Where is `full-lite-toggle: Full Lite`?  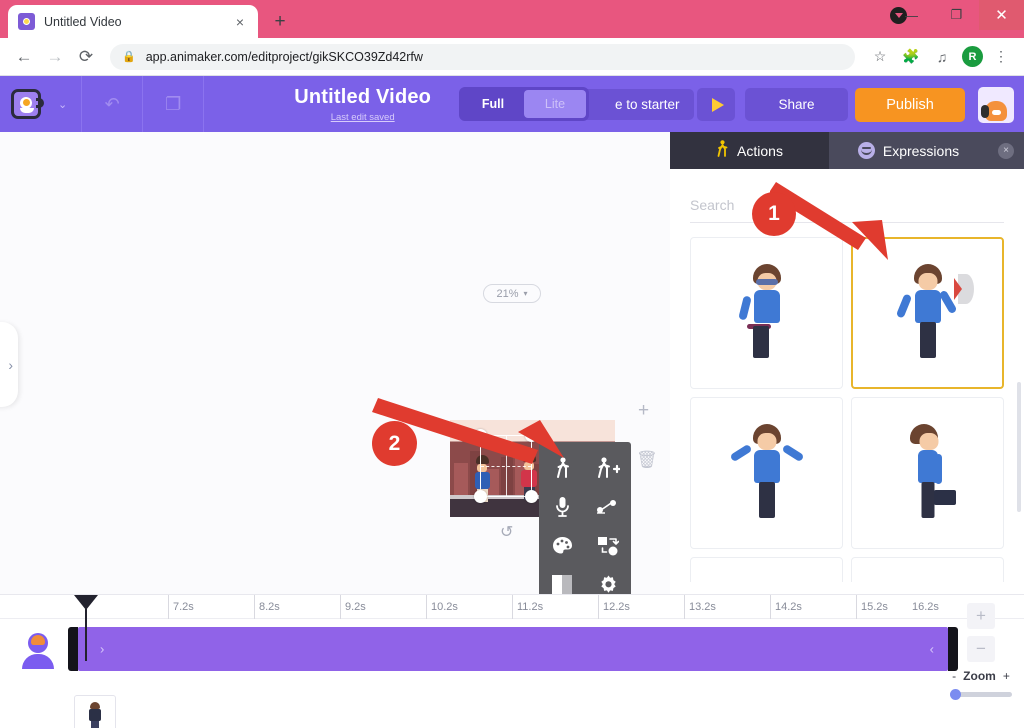
full-lite-toggle: Full Lite is located at coordinates (524, 104).